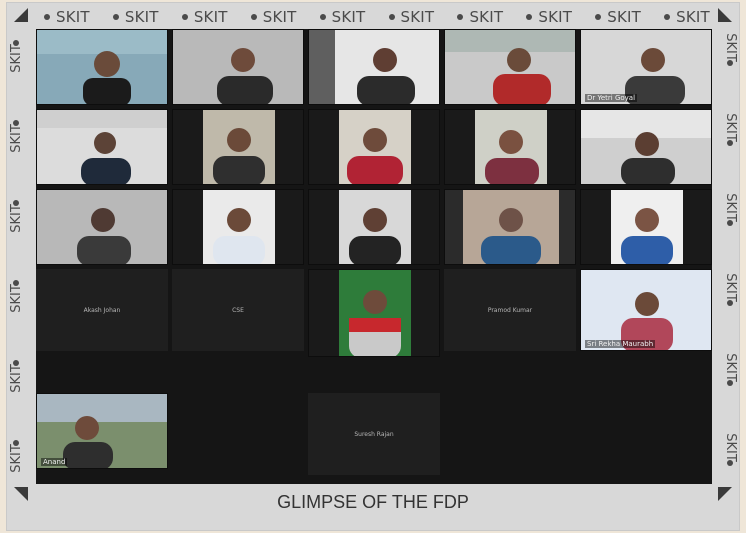  I want to click on video-tile-r3c4, so click(510, 227).